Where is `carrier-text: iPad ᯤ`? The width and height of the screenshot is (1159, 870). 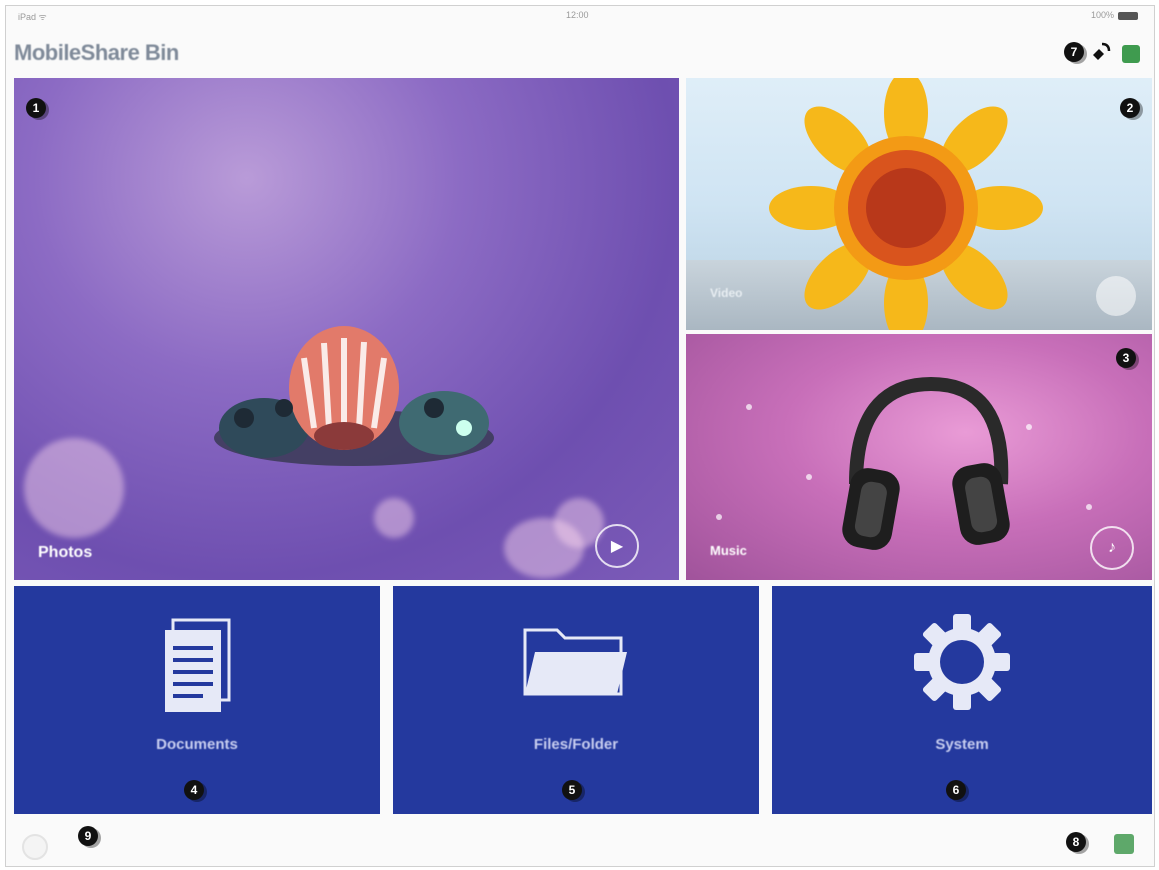
carrier-text: iPad ᯤ is located at coordinates (32, 17).